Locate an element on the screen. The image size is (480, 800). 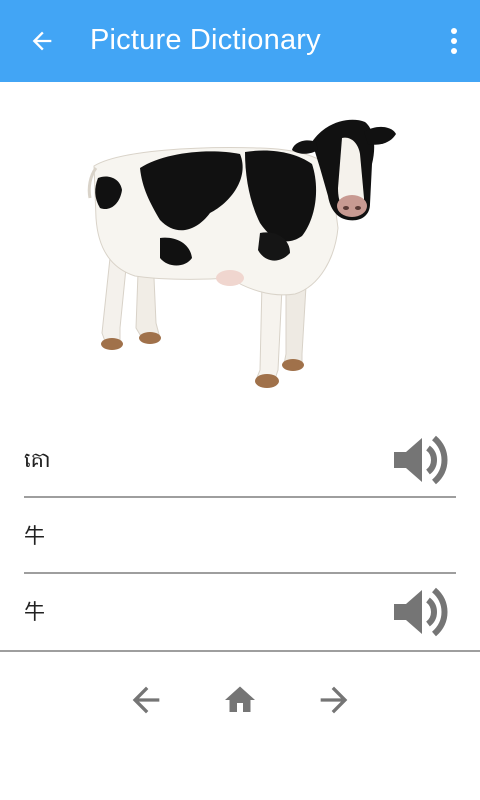
home-button is located at coordinates (240, 700).